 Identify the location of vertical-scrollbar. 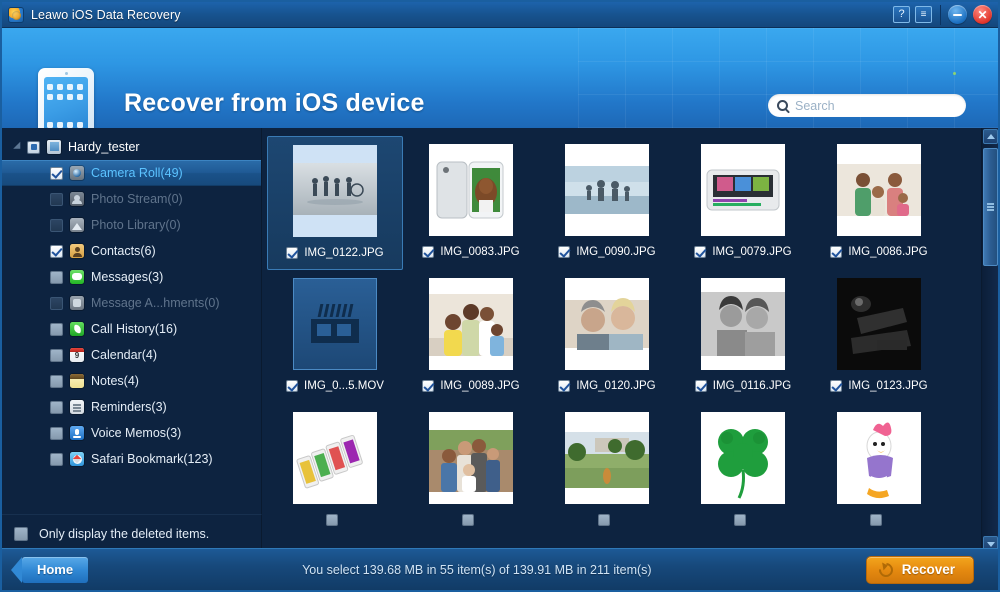
(989, 340).